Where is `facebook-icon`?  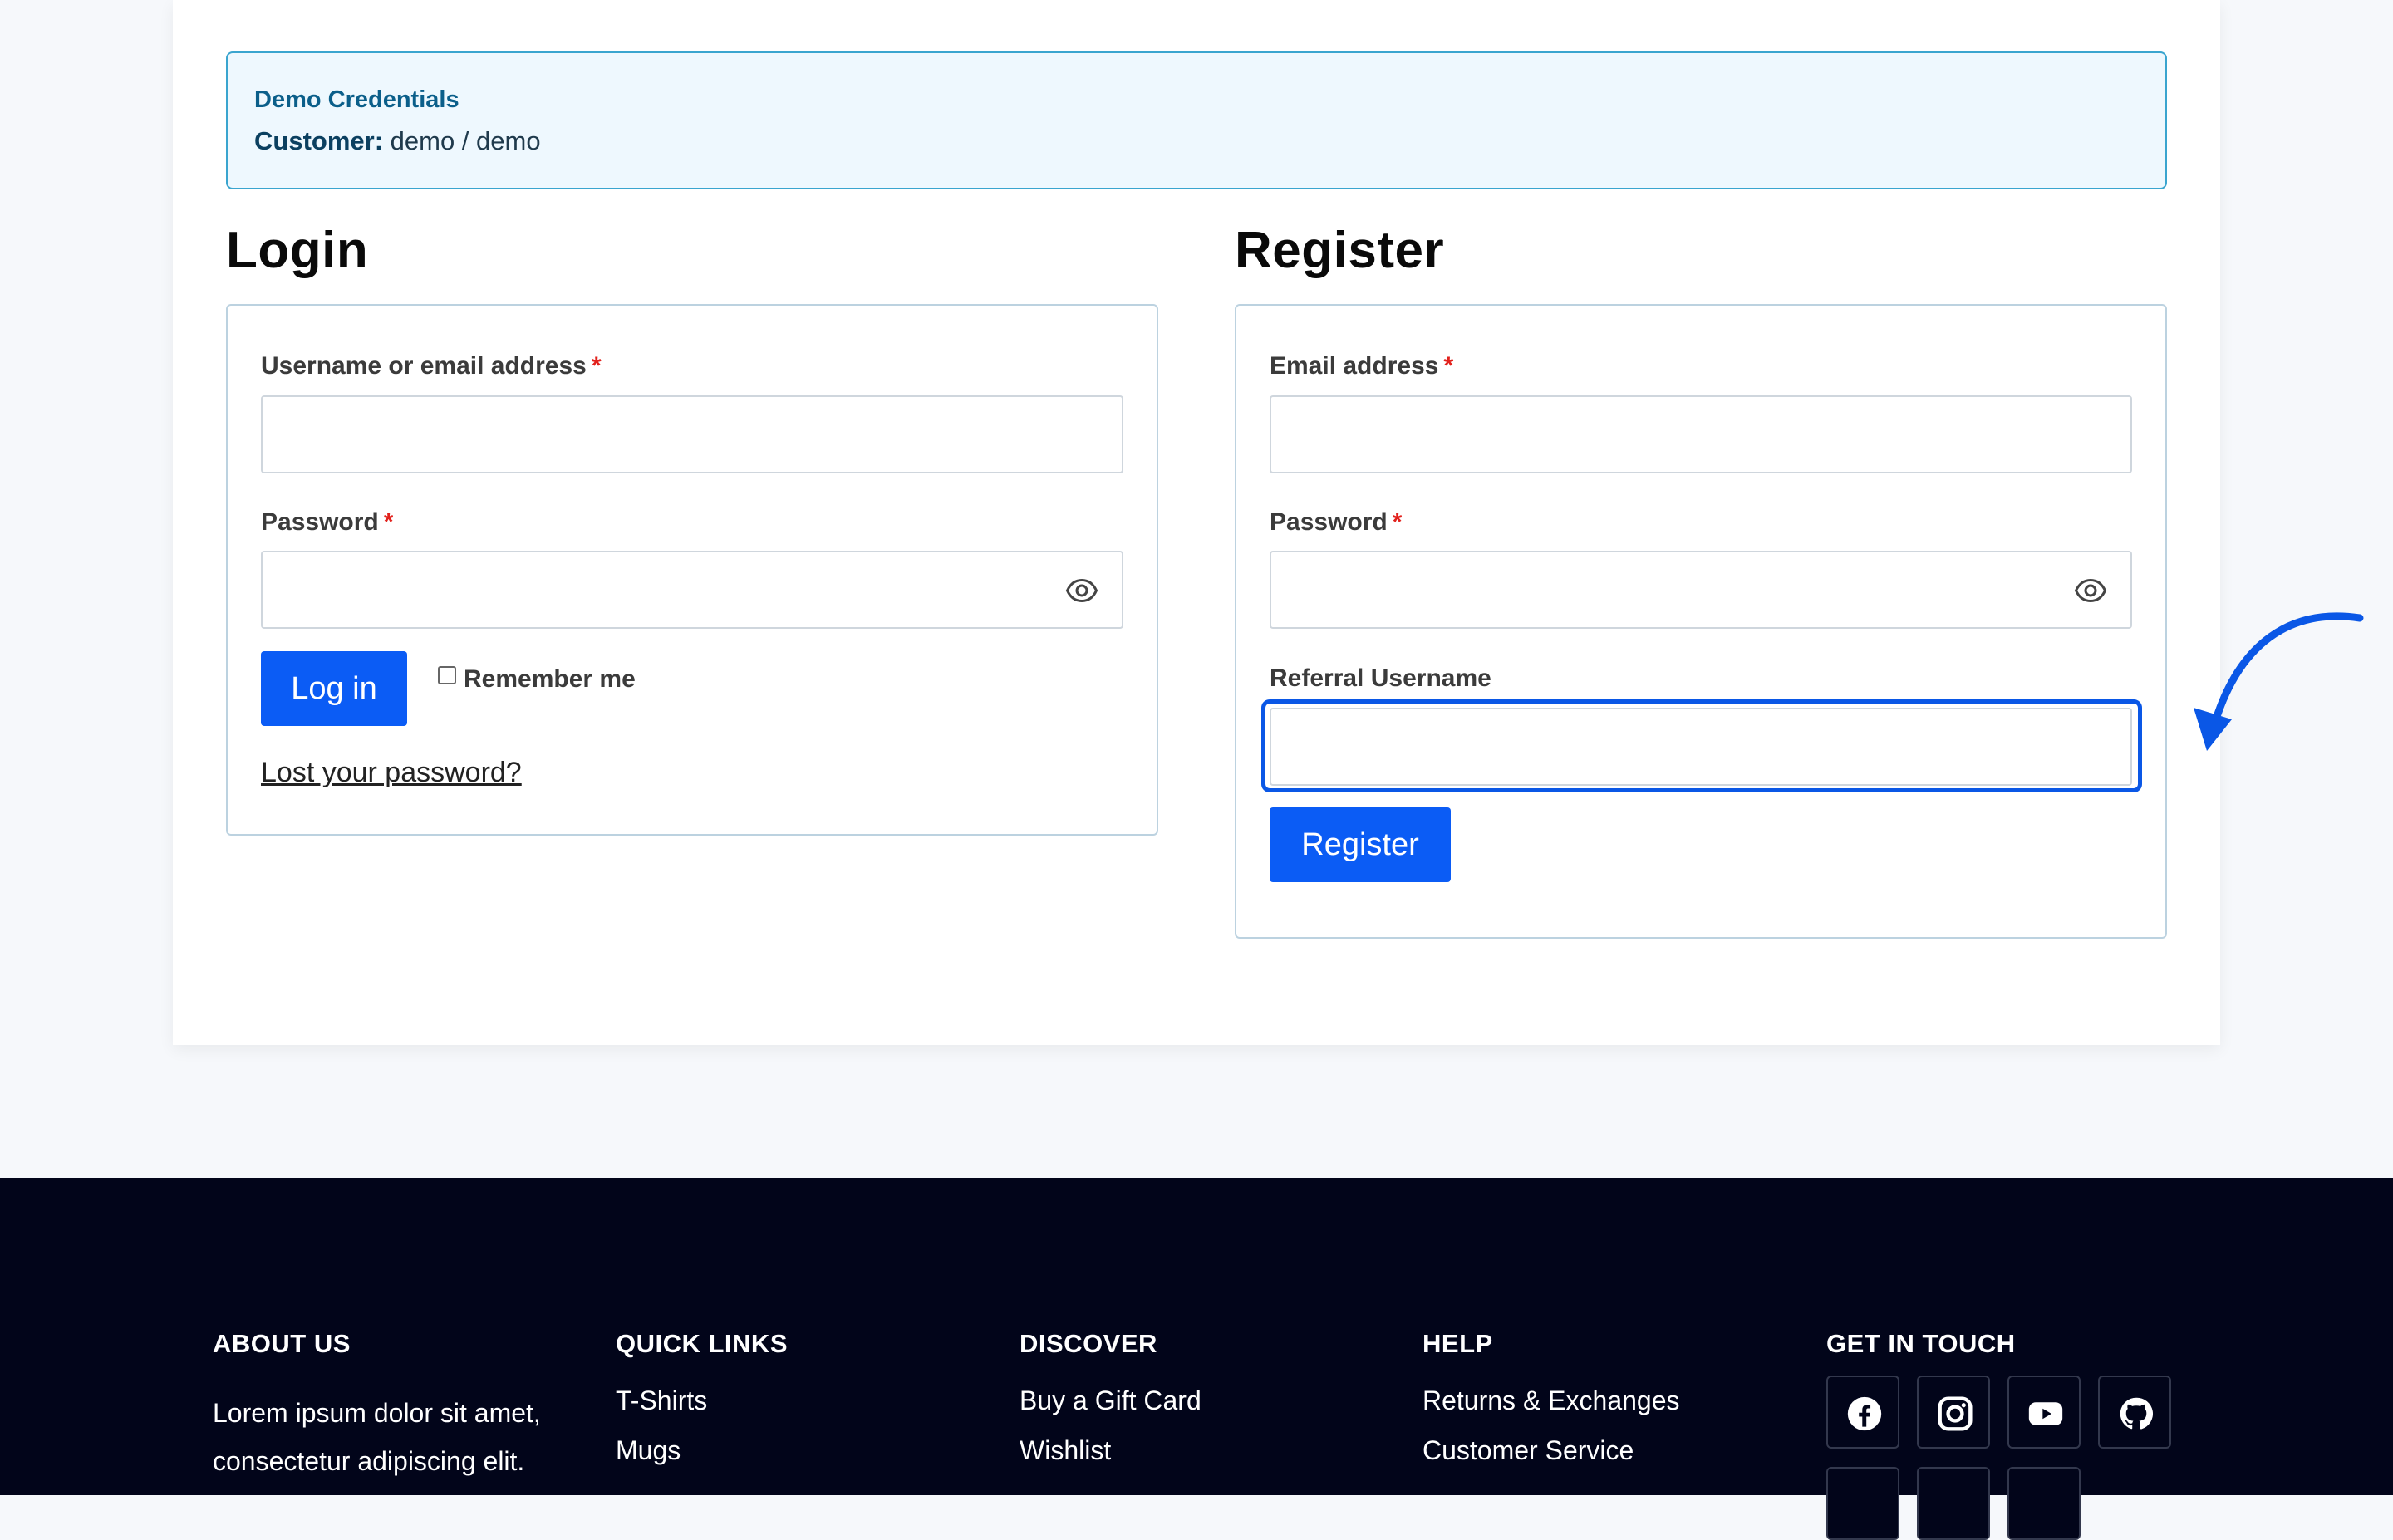 facebook-icon is located at coordinates (1862, 1412).